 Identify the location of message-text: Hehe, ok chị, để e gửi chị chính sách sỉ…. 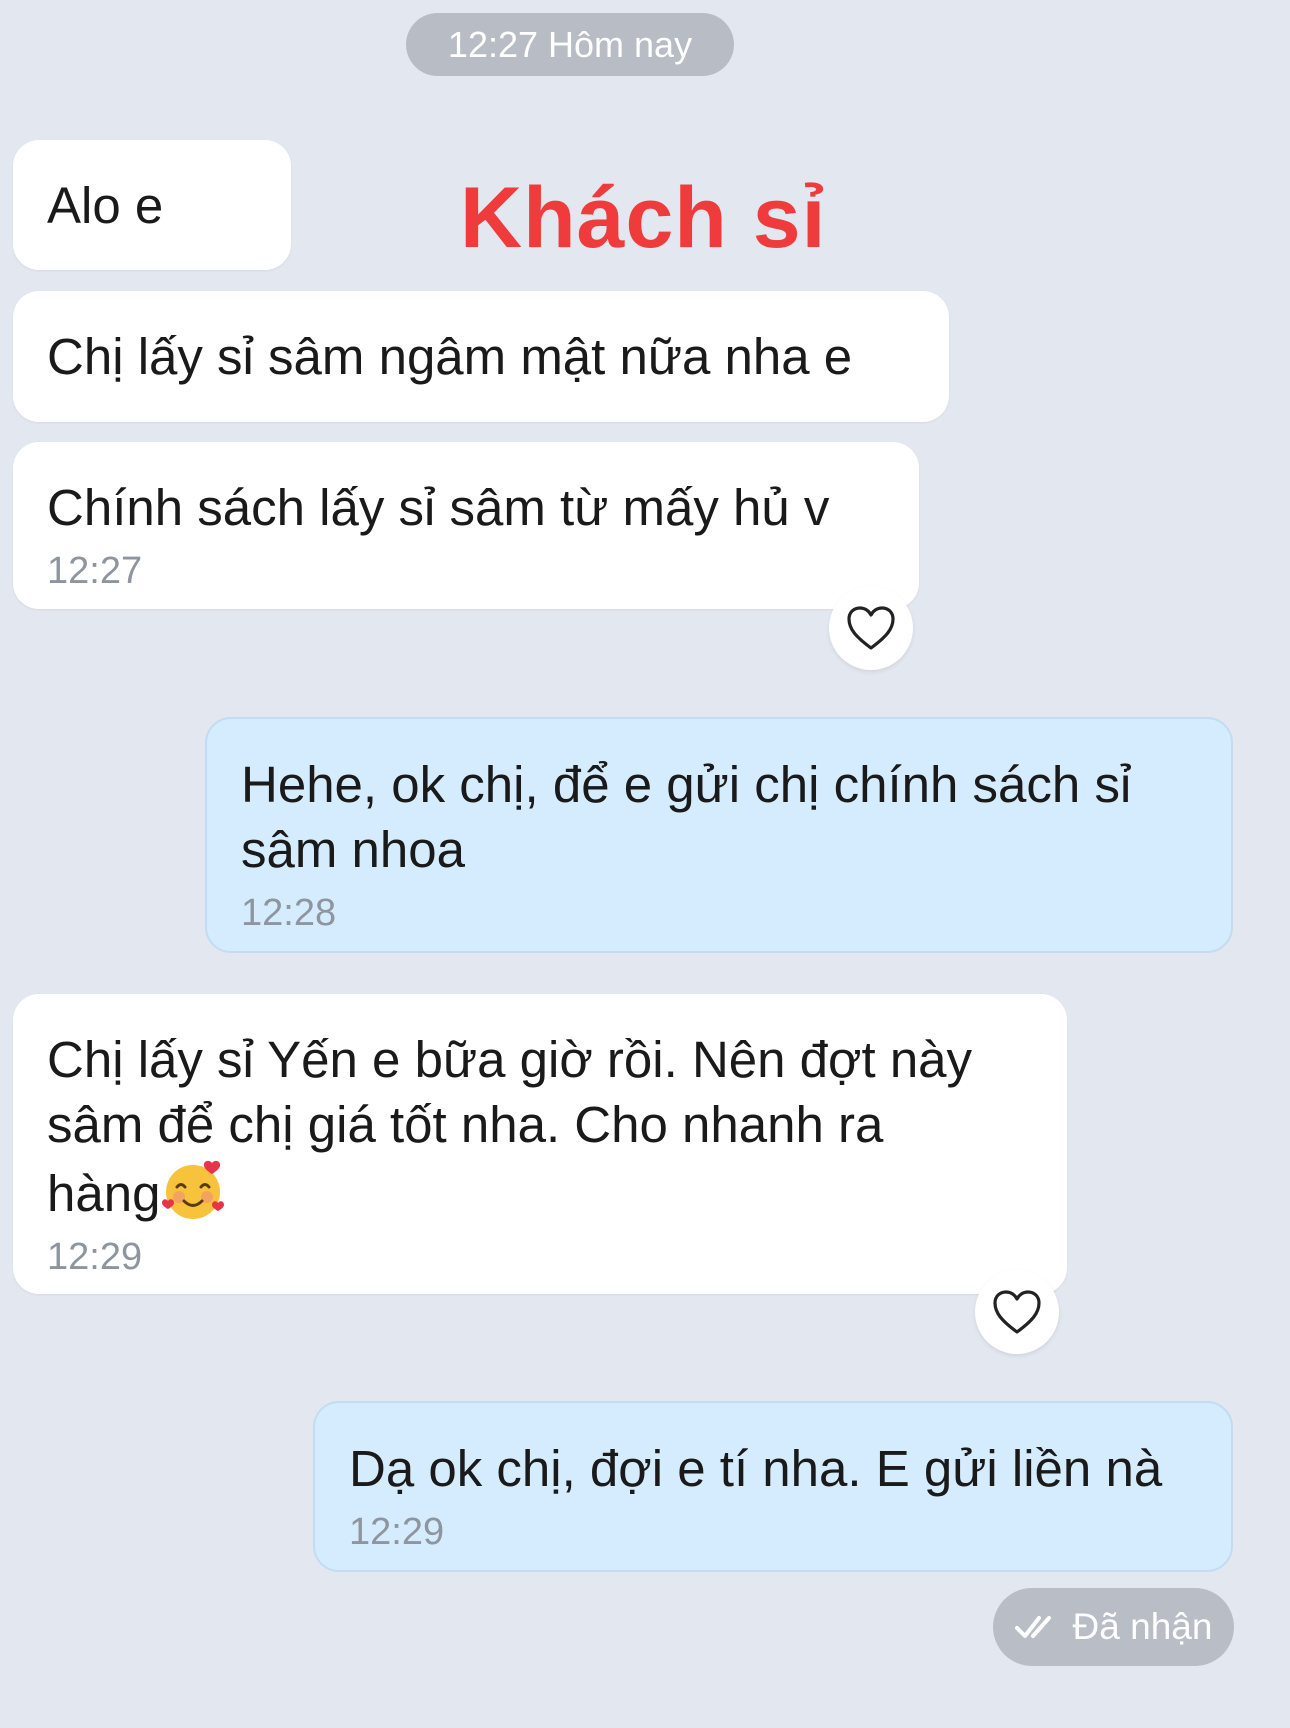
(693, 817).